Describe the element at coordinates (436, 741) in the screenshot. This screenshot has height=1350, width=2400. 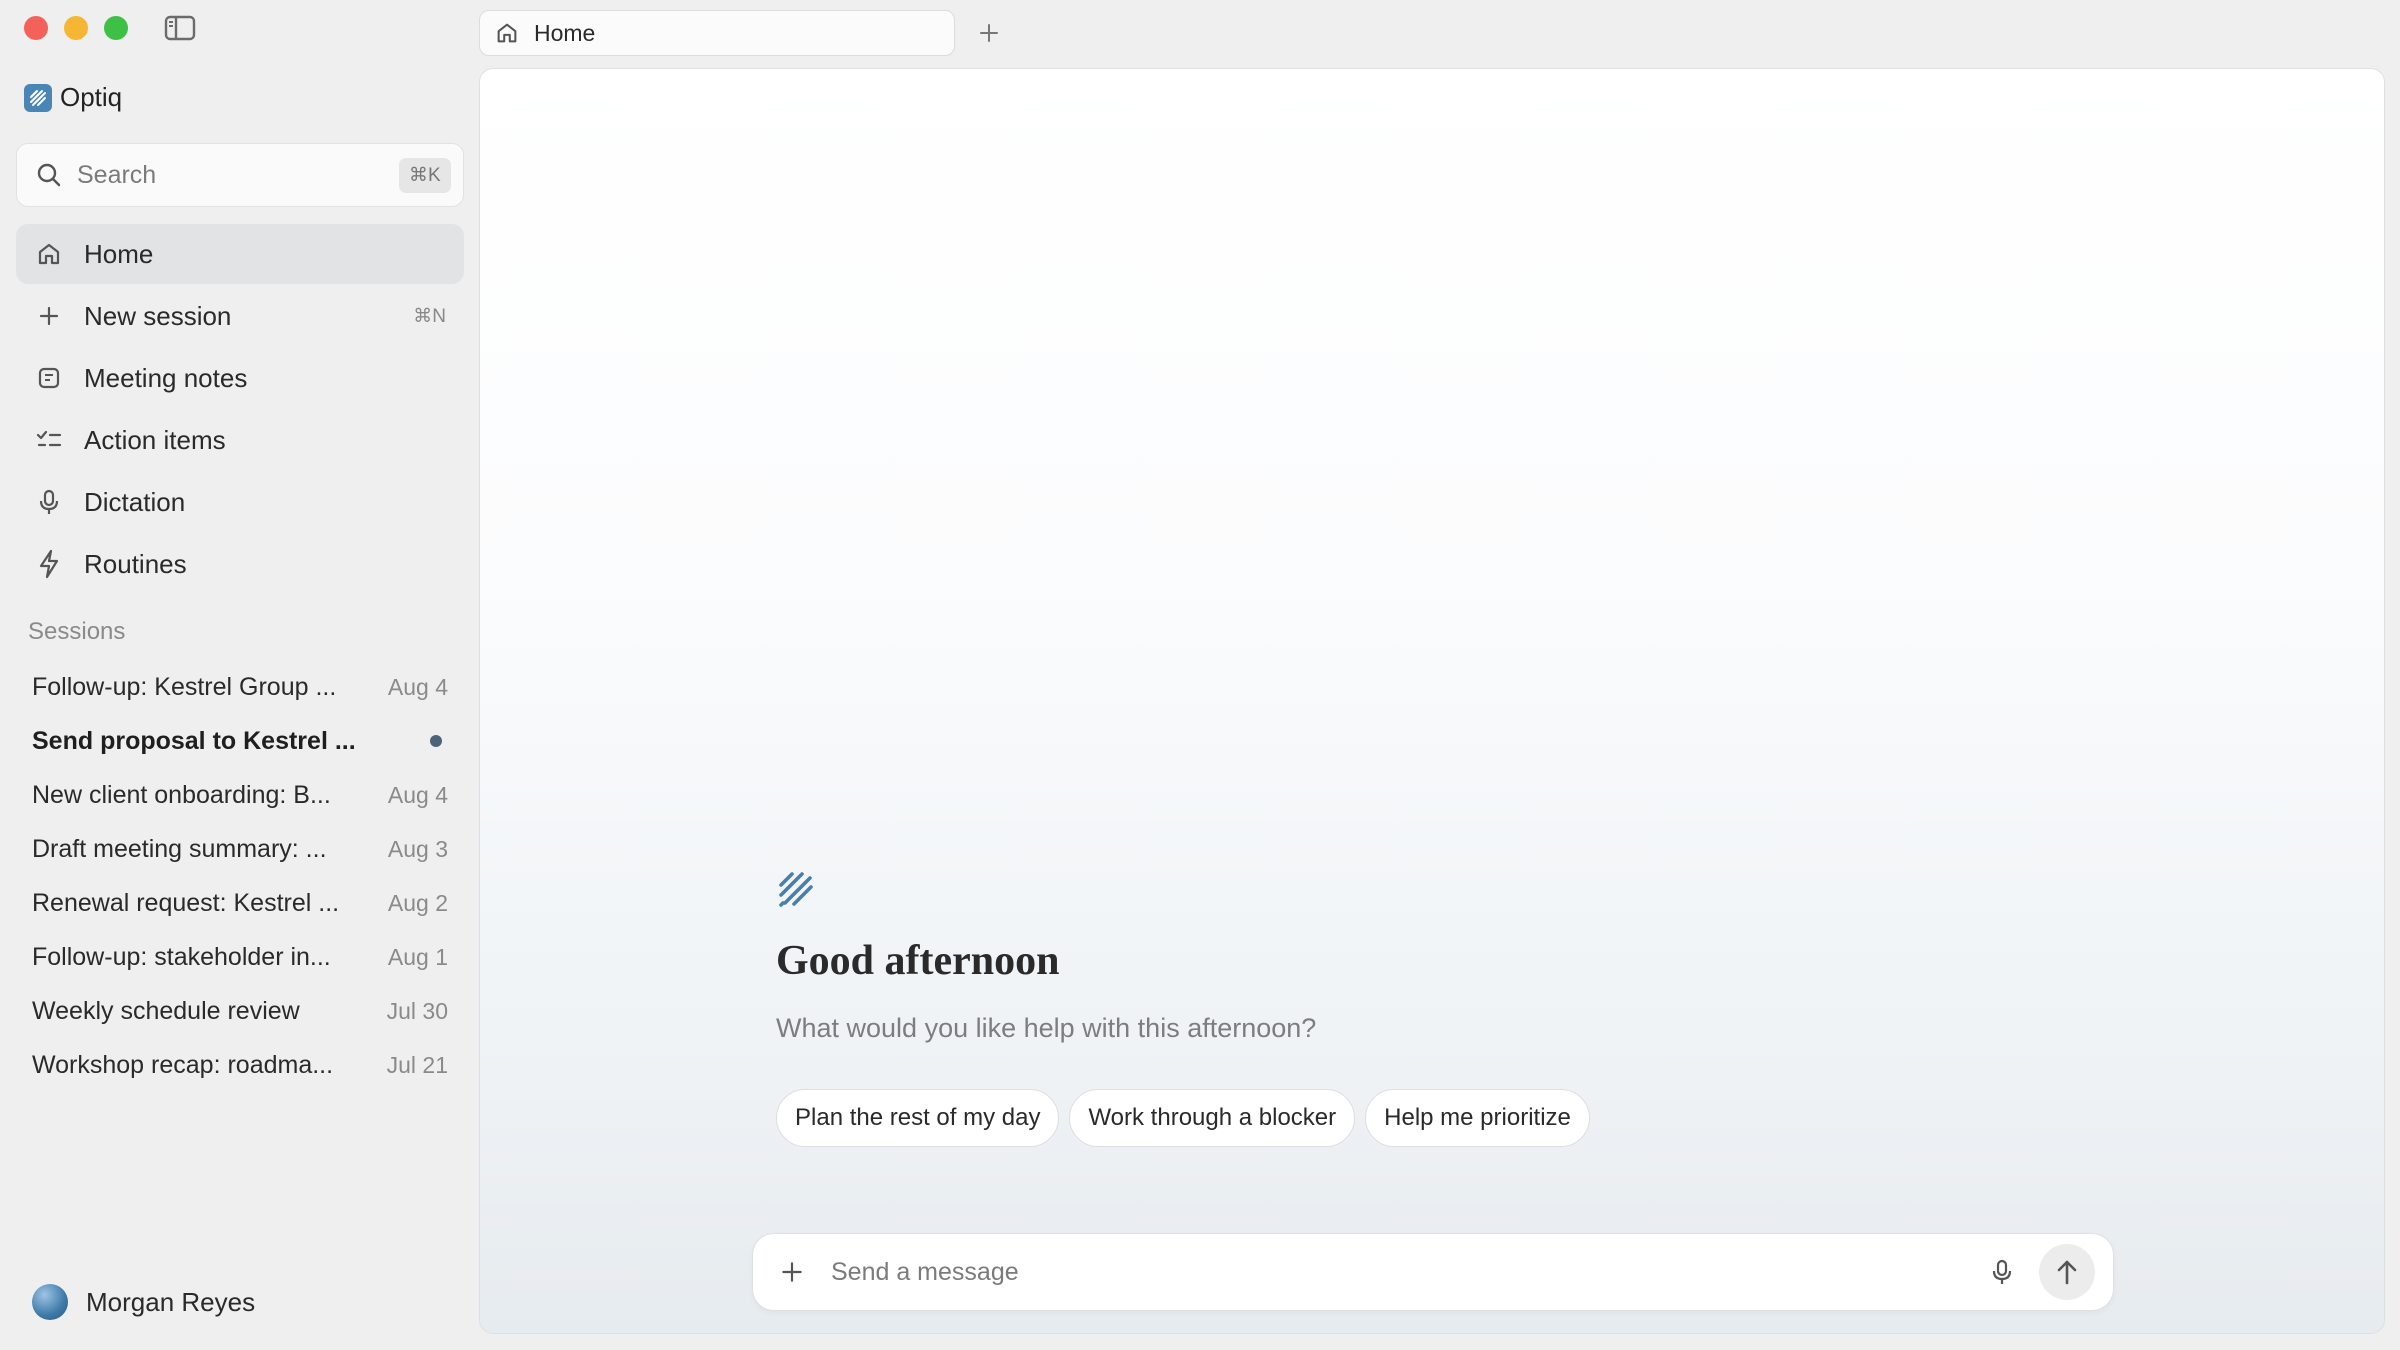
I see `unread-indicator` at that location.